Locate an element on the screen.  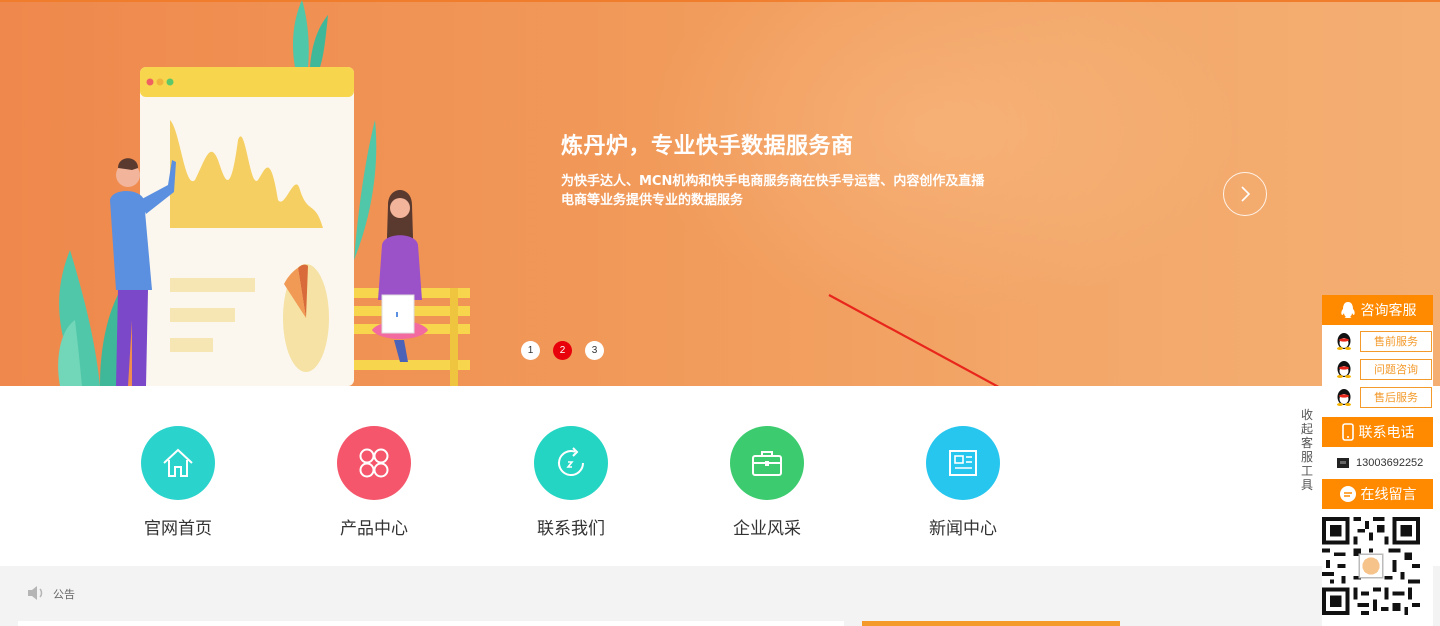
briefcase-icon is located at coordinates (767, 463).